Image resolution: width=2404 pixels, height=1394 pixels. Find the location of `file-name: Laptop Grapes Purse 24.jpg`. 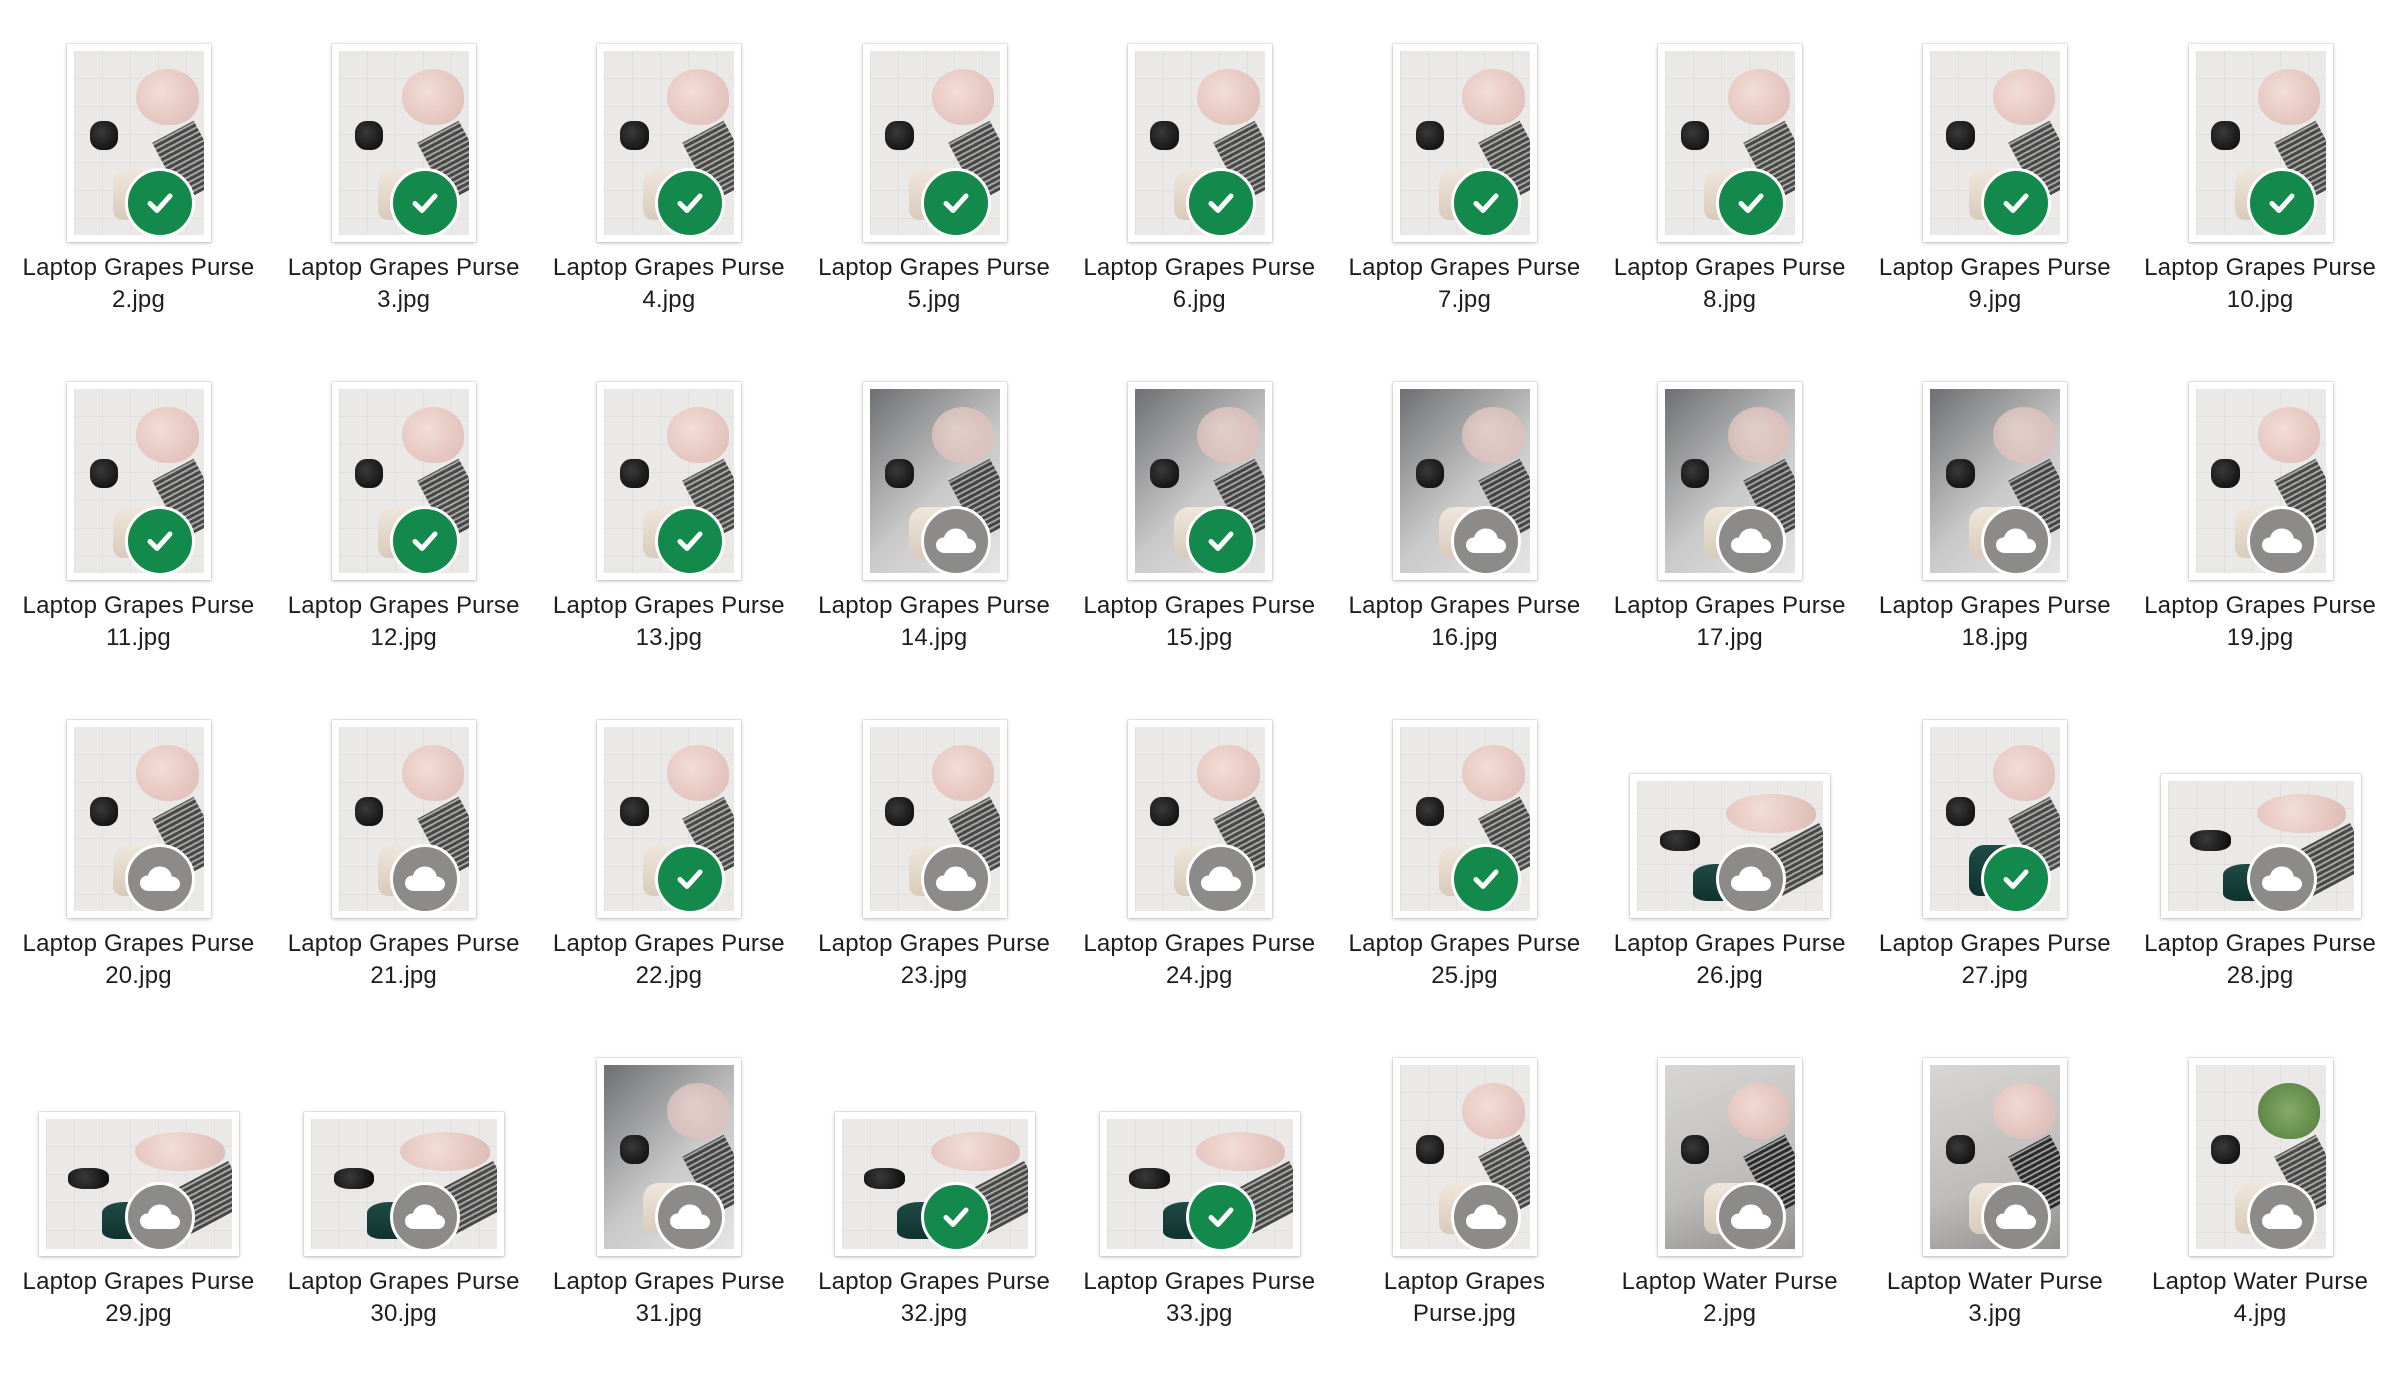

file-name: Laptop Grapes Purse 24.jpg is located at coordinates (1199, 960).